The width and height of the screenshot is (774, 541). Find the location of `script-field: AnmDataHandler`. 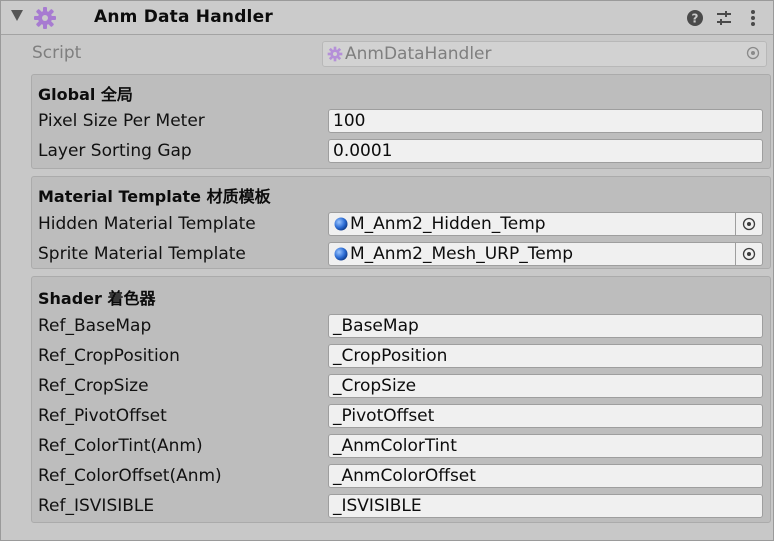

script-field: AnmDataHandler is located at coordinates (544, 54).